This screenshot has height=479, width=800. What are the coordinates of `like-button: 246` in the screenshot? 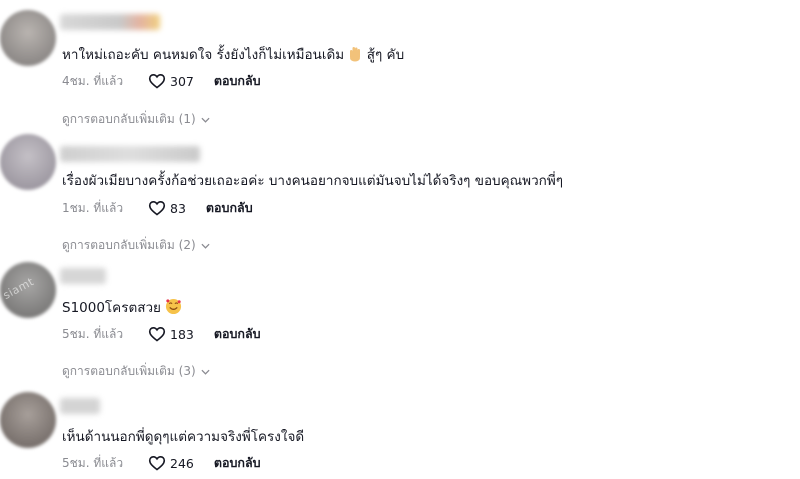 It's located at (171, 463).